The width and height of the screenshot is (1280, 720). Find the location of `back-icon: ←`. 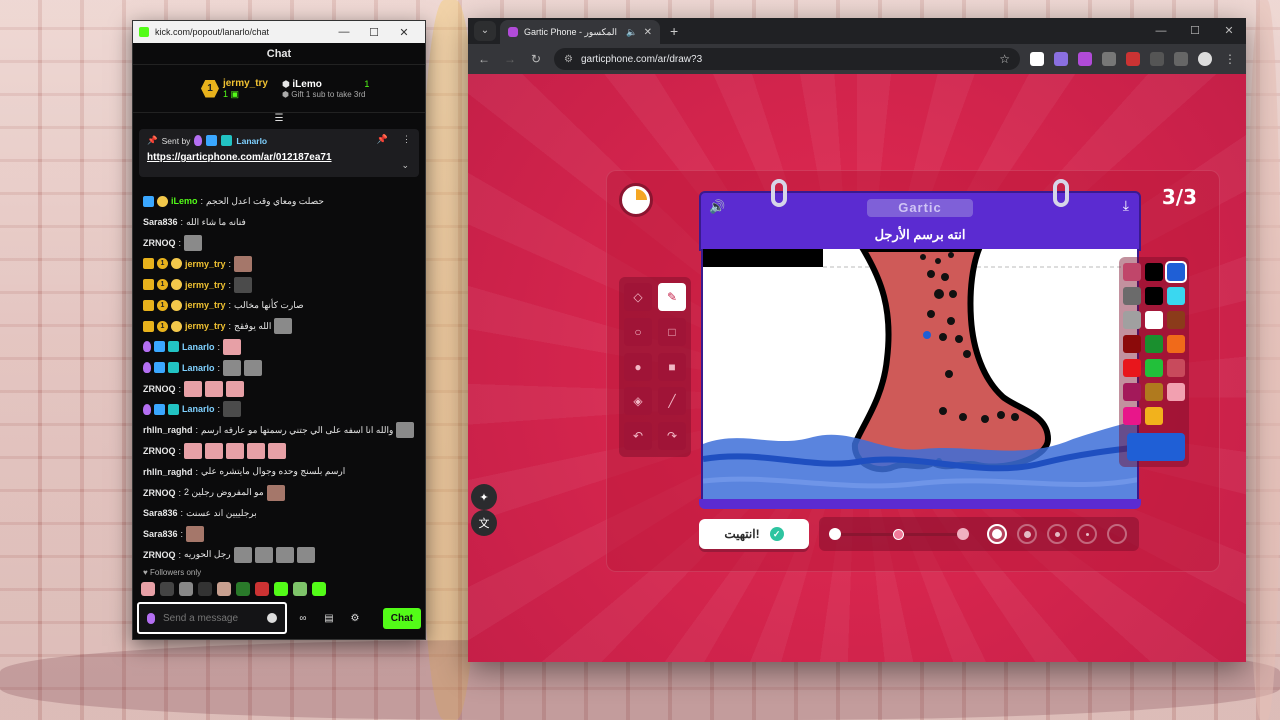

back-icon: ← is located at coordinates (484, 59).